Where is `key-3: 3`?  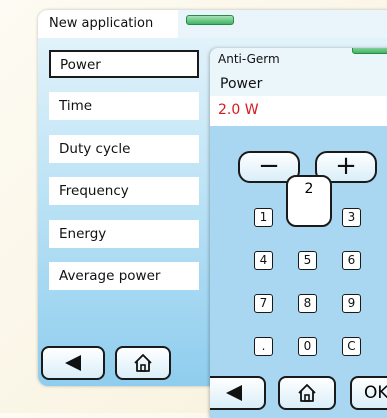 key-3: 3 is located at coordinates (351, 217).